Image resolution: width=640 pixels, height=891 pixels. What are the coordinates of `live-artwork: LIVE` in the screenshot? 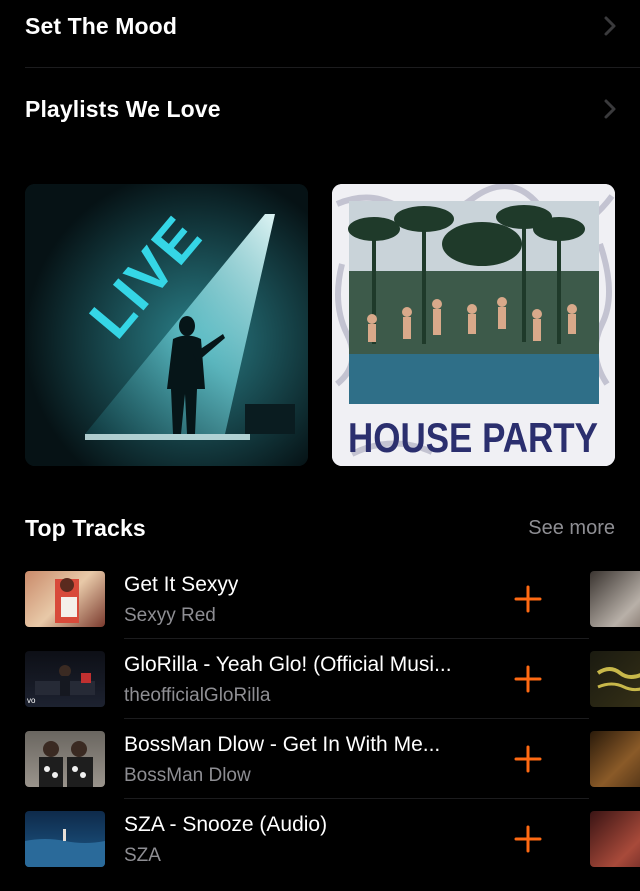 It's located at (166, 325).